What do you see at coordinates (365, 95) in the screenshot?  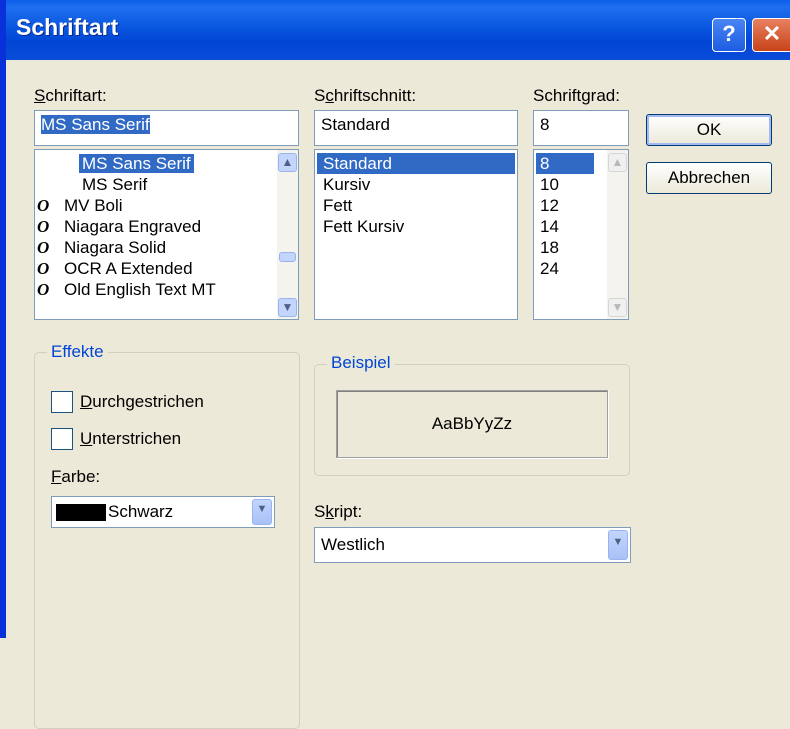 I see `style-label: Schriftschnitt:` at bounding box center [365, 95].